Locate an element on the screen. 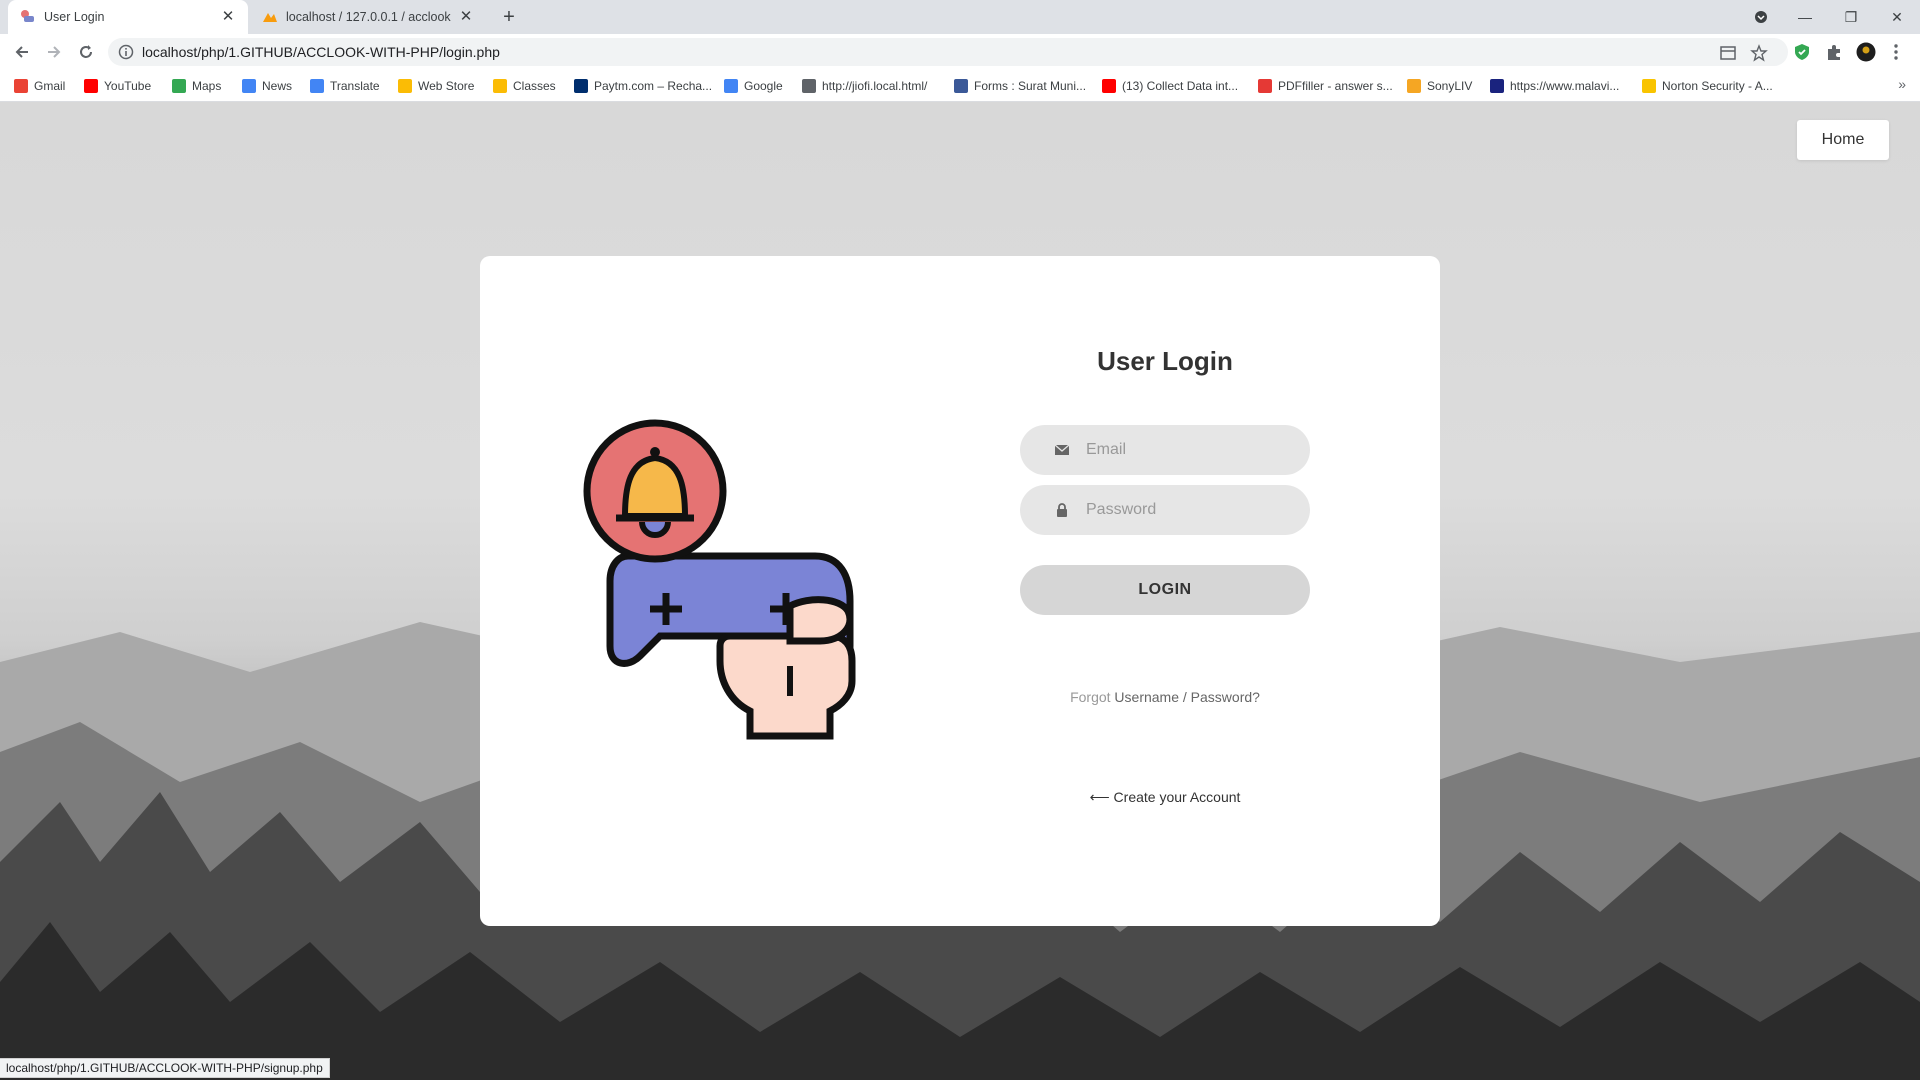  bookmark-item: Maps is located at coordinates (196, 86).